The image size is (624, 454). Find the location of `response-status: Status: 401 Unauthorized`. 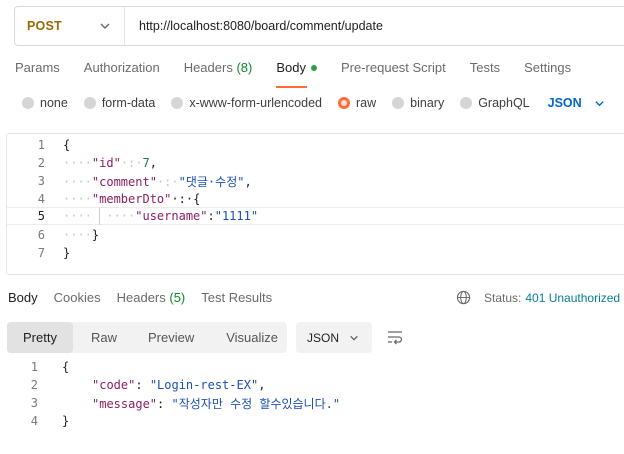

response-status: Status: 401 Unauthorized is located at coordinates (538, 297).